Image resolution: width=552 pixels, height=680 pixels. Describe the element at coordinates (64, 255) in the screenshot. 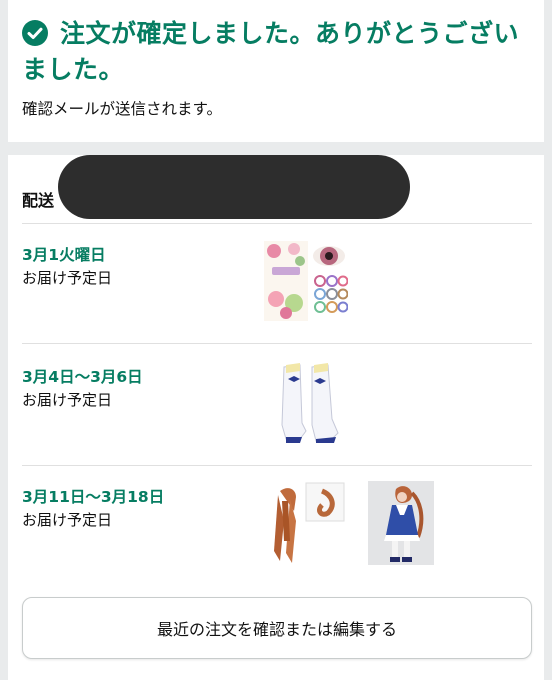

I see `delivery-date-1: 3月1火曜日` at that location.